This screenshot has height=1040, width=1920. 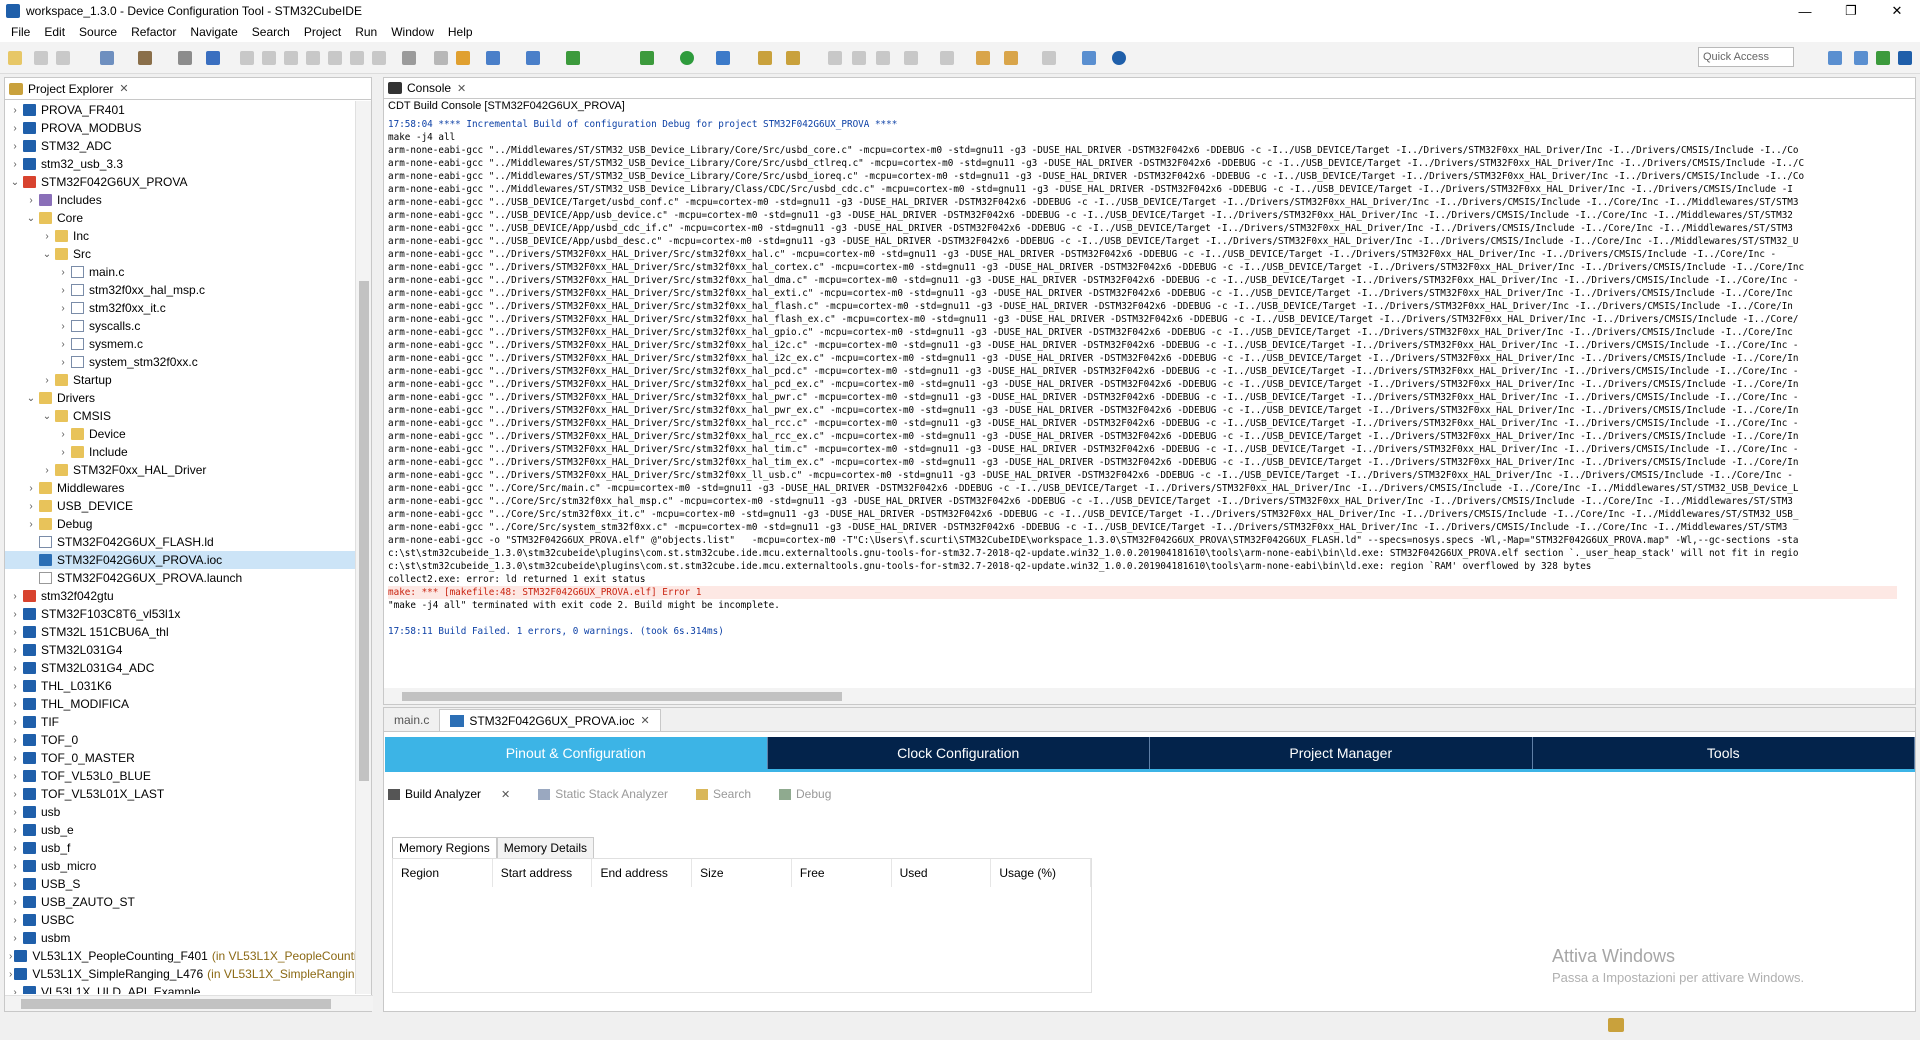 I want to click on tree-item: › Startup, so click(x=181, y=380).